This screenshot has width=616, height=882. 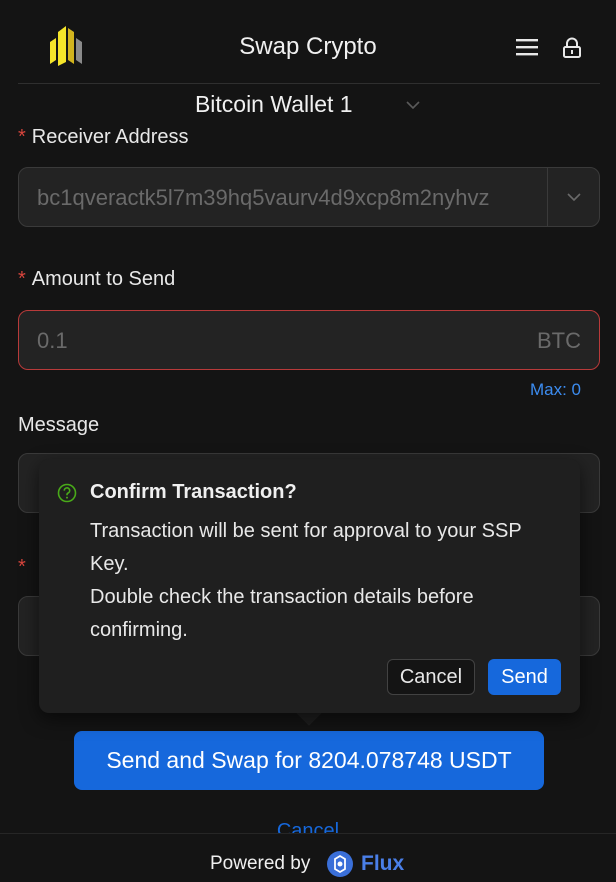 I want to click on receiver-address-label: * Receiver Address, so click(x=103, y=137).